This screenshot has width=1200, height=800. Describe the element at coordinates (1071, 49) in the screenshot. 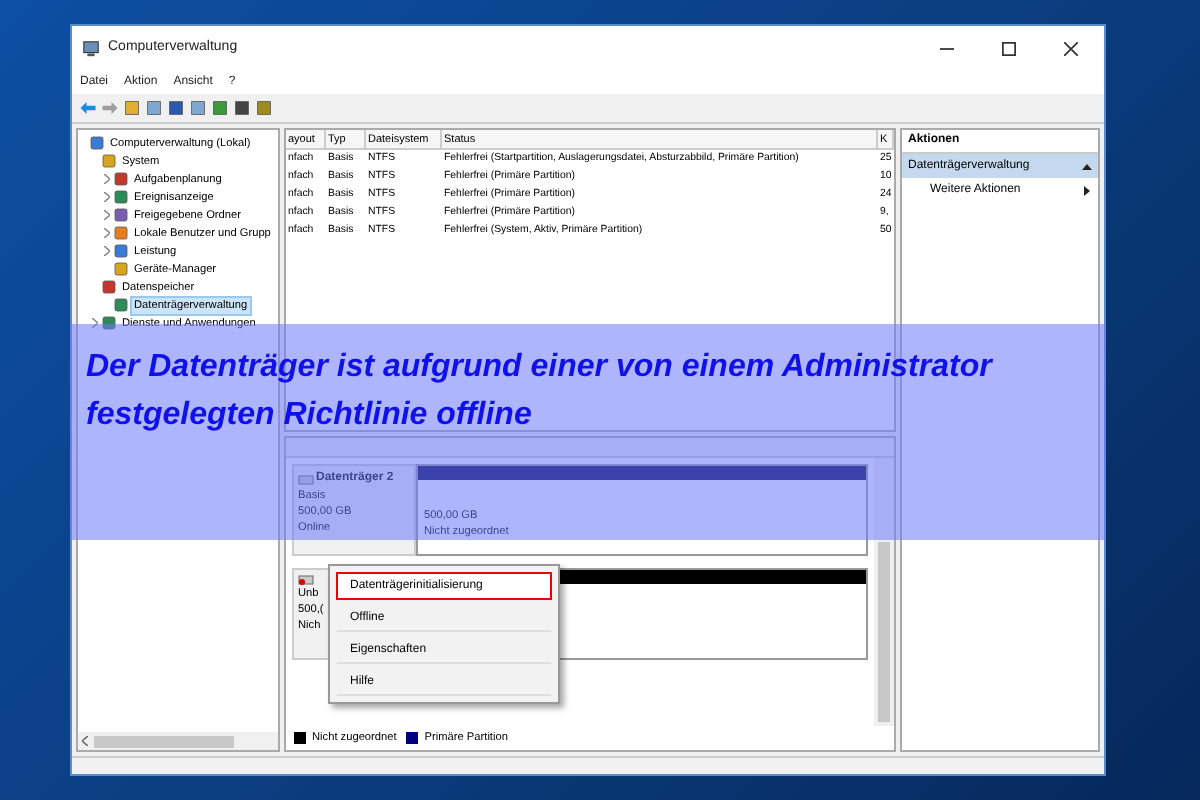

I see `close-icon` at that location.